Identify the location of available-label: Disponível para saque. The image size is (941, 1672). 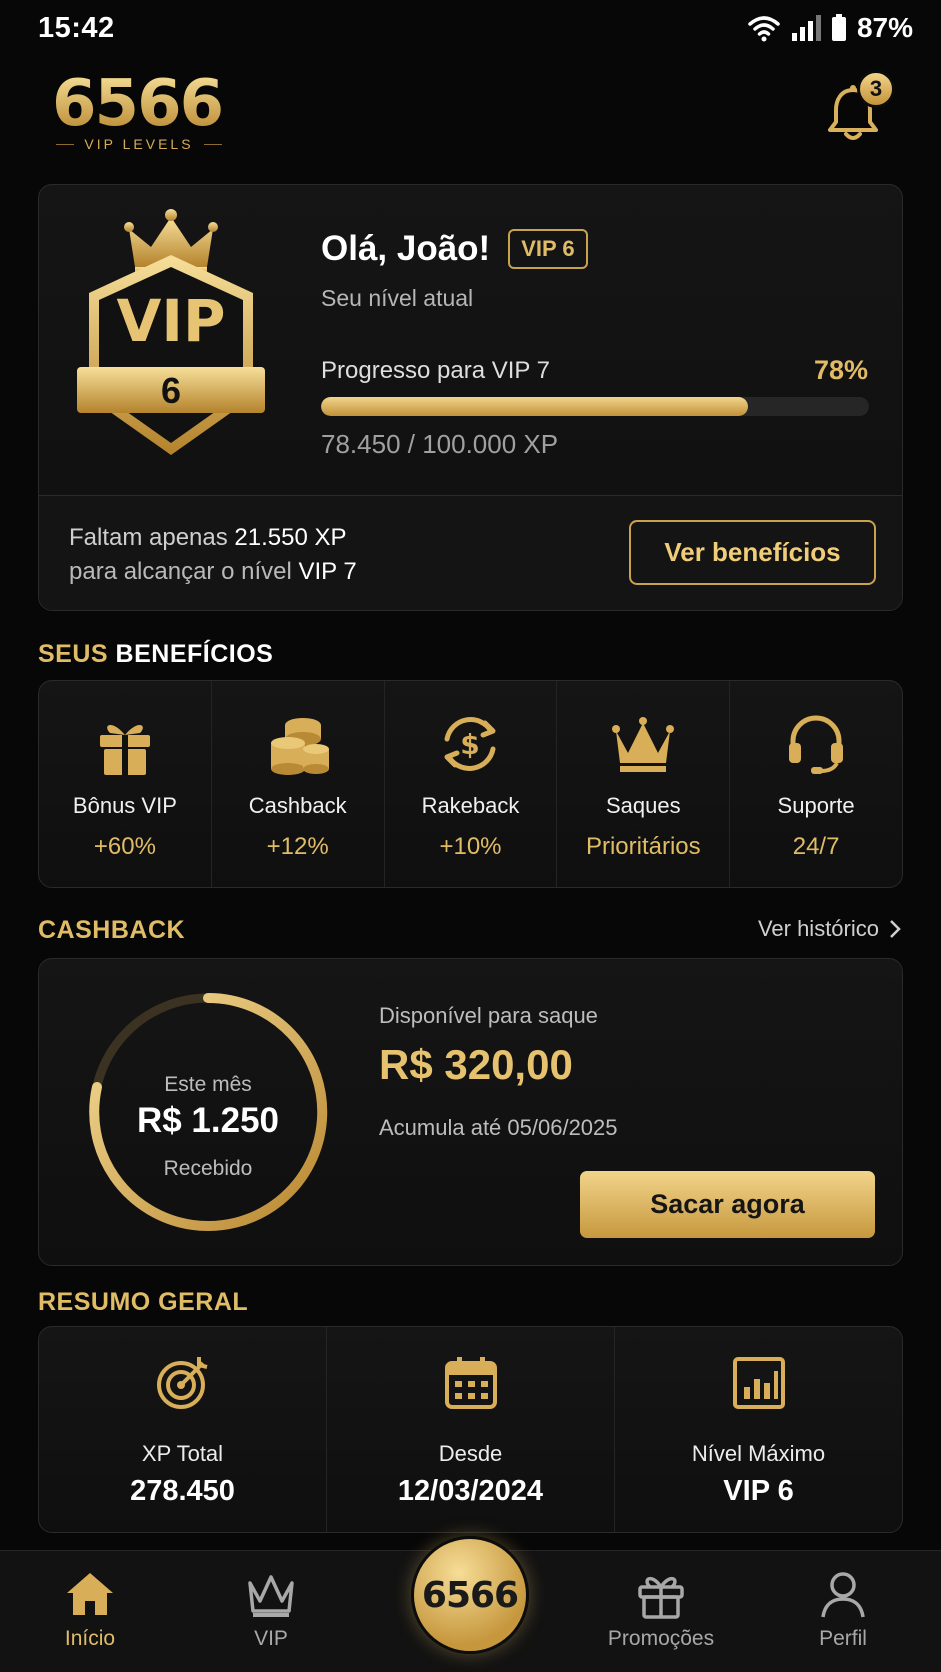
(488, 1015).